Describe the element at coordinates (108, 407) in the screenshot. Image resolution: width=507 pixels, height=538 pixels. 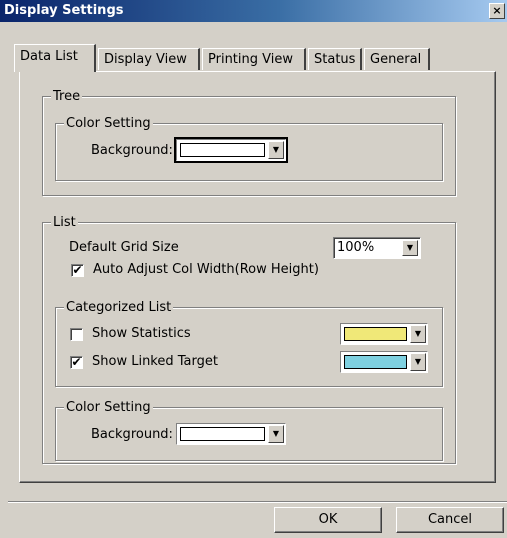
I see `list-color-setting-legend: Color Setting` at that location.